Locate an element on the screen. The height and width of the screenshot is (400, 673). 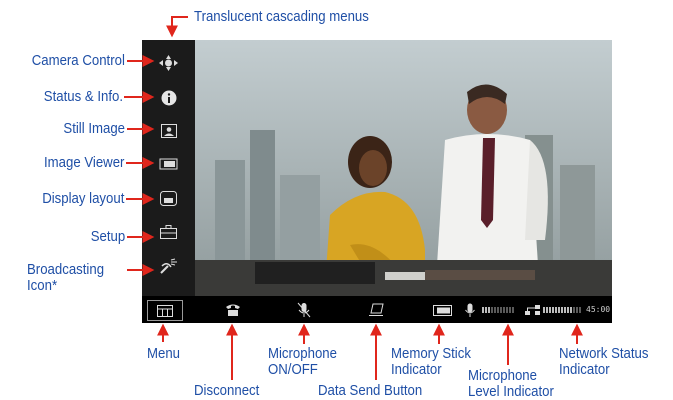
label-broadcasting-line1: Broadcasting is located at coordinates (66, 269).